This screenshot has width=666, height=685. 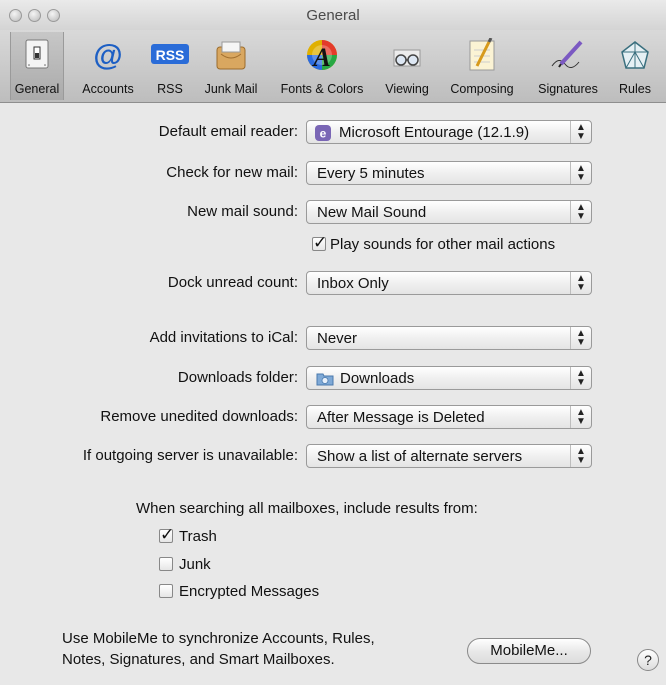 I want to click on toolbar-label: Junk Mail, so click(x=231, y=89).